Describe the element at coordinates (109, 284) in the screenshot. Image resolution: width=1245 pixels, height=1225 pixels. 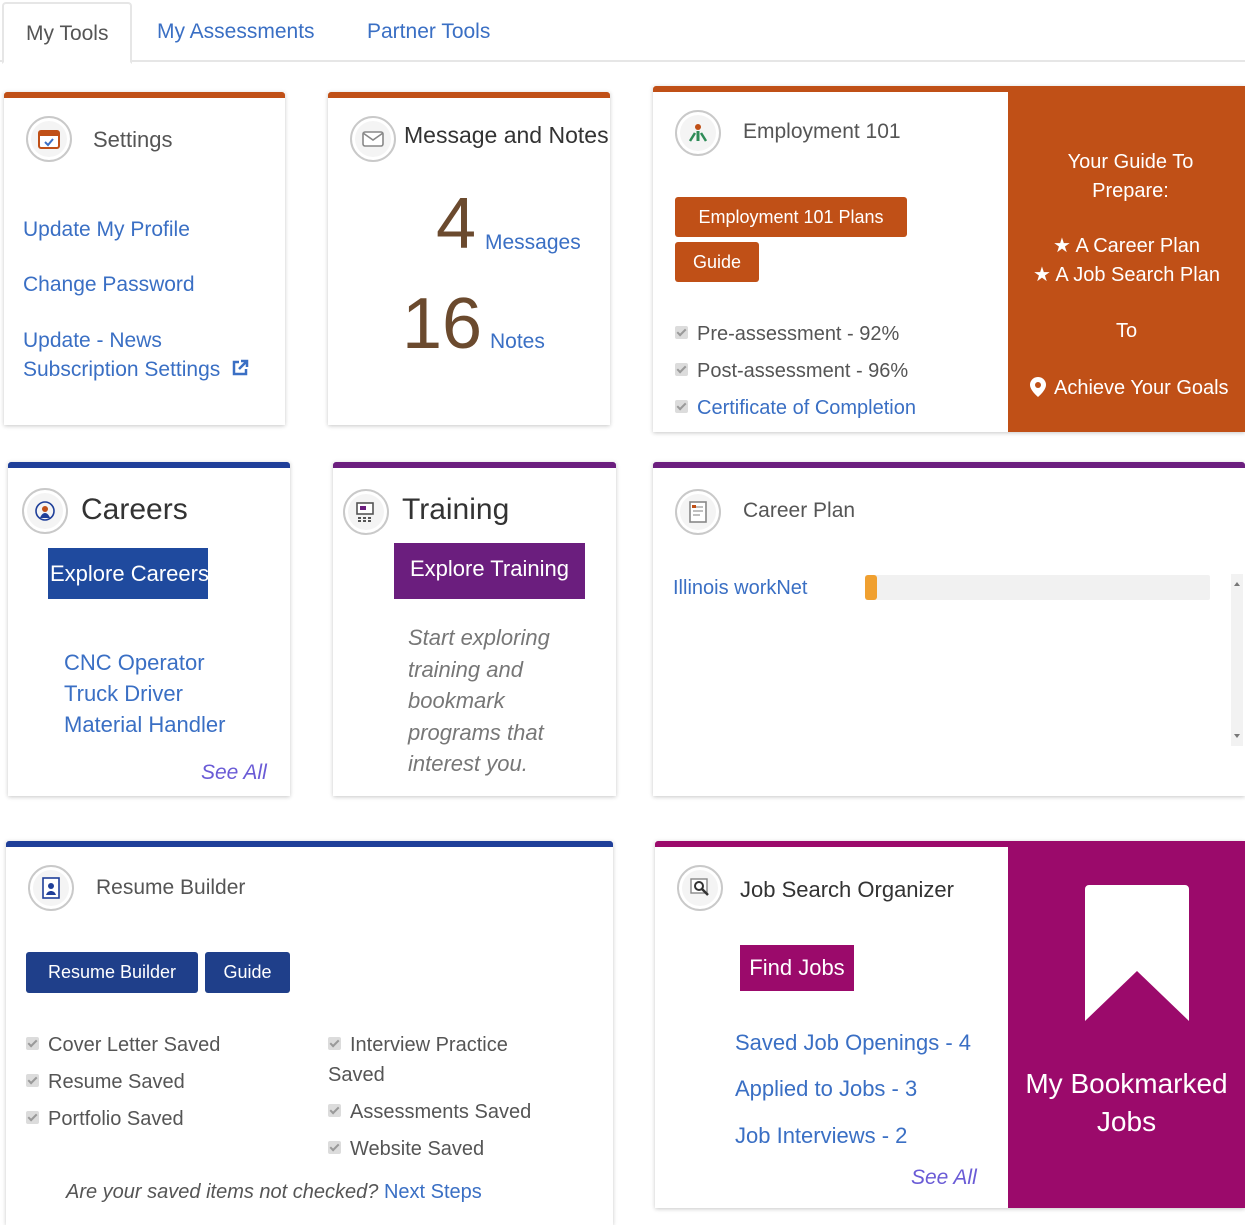
I see `change-password-link: Change Password` at that location.